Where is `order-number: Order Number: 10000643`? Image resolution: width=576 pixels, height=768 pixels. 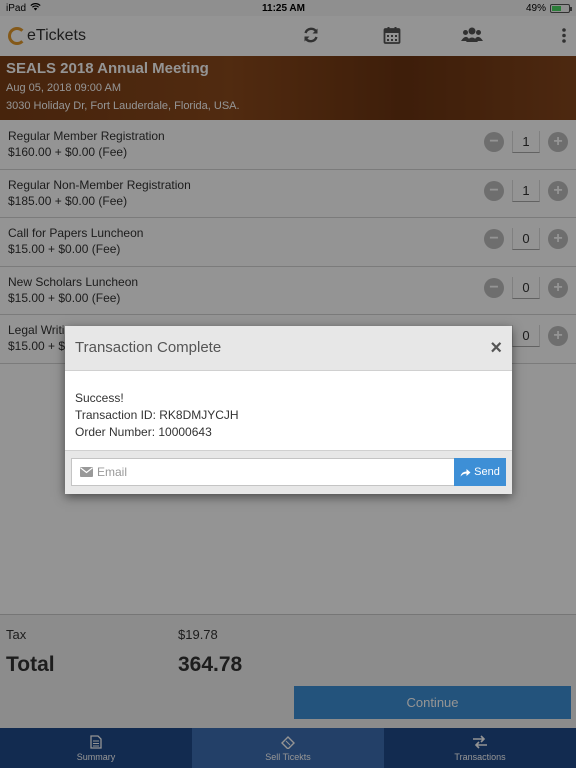
order-number: Order Number: 10000643 is located at coordinates (143, 432).